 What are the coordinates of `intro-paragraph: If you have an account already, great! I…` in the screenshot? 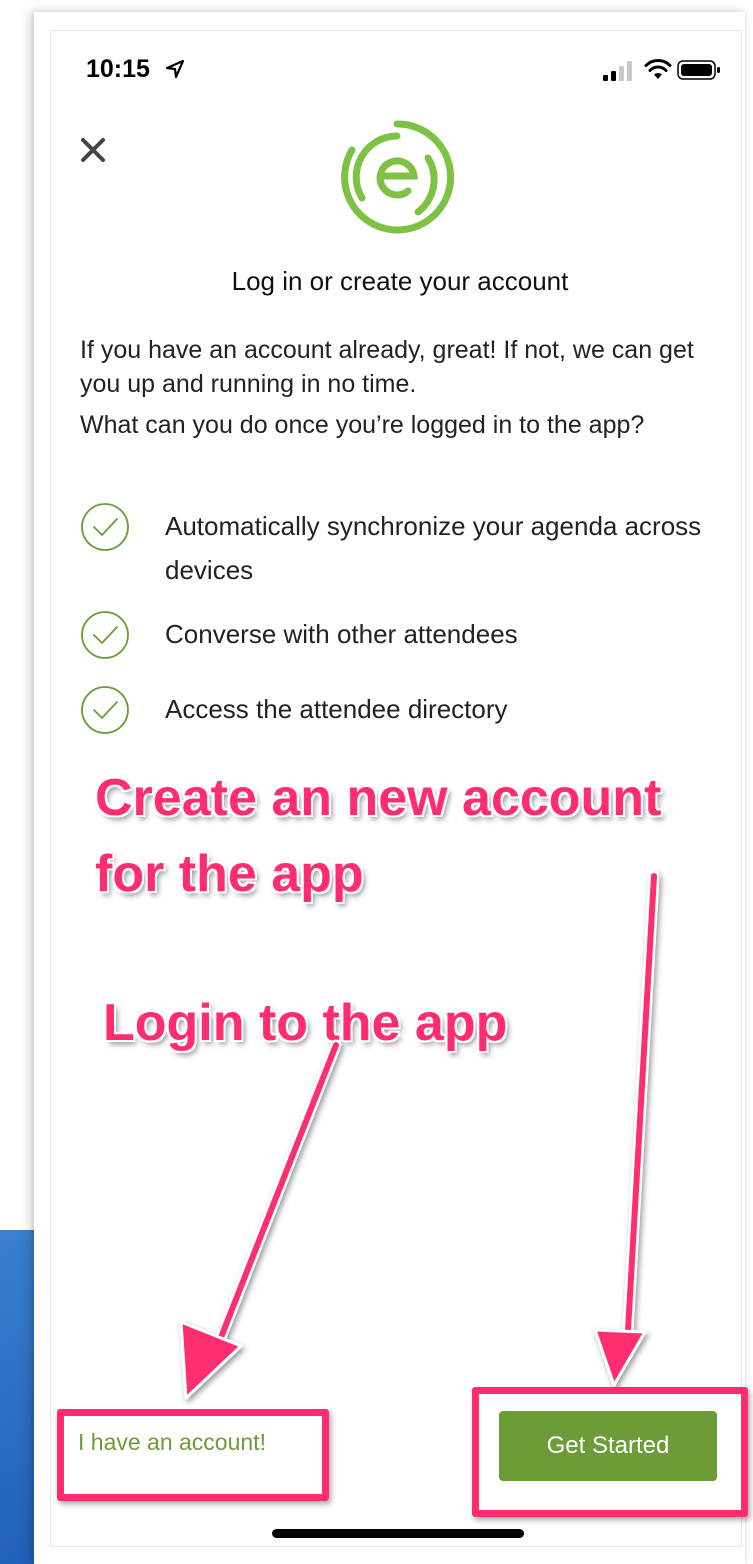 It's located at (387, 367).